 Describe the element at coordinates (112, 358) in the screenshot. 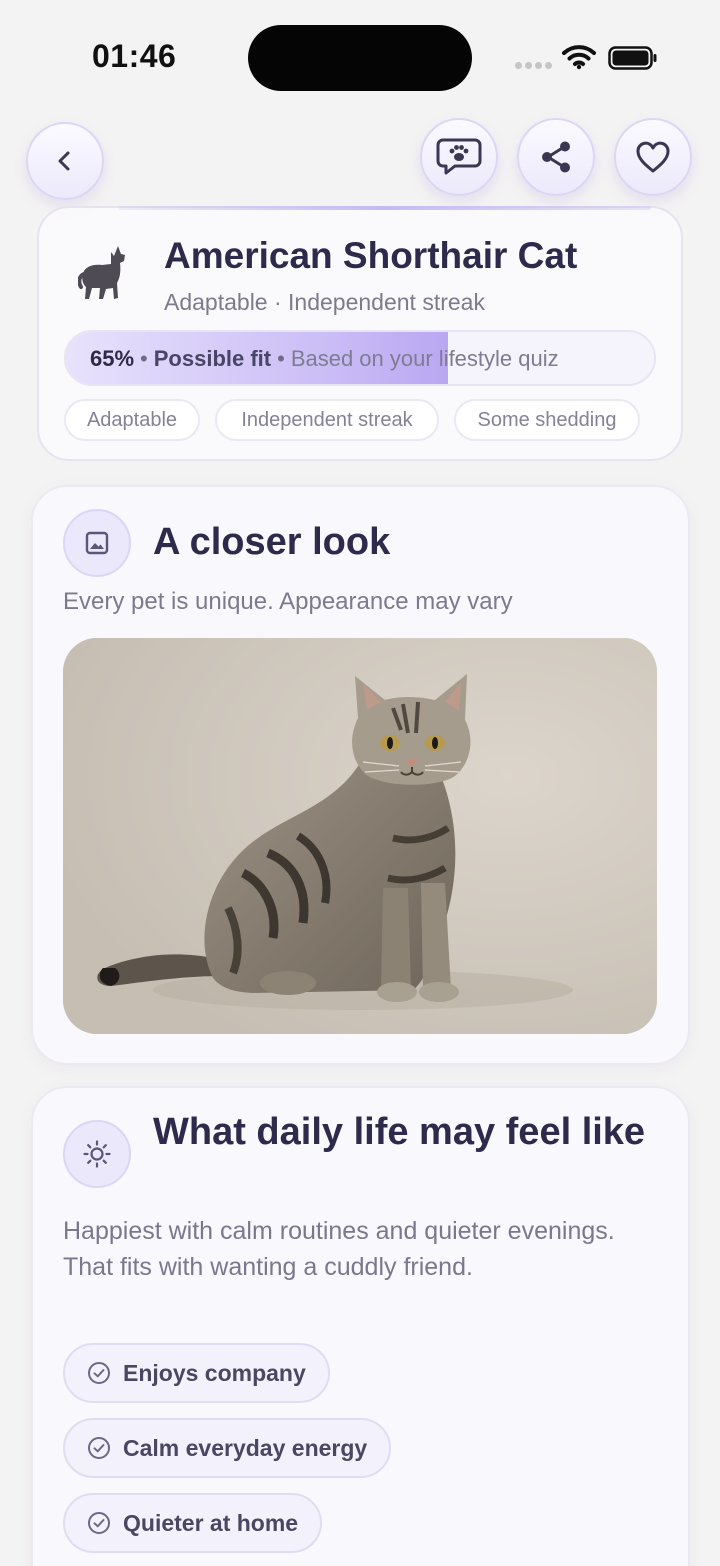

I see `fit-percent: 65%` at that location.